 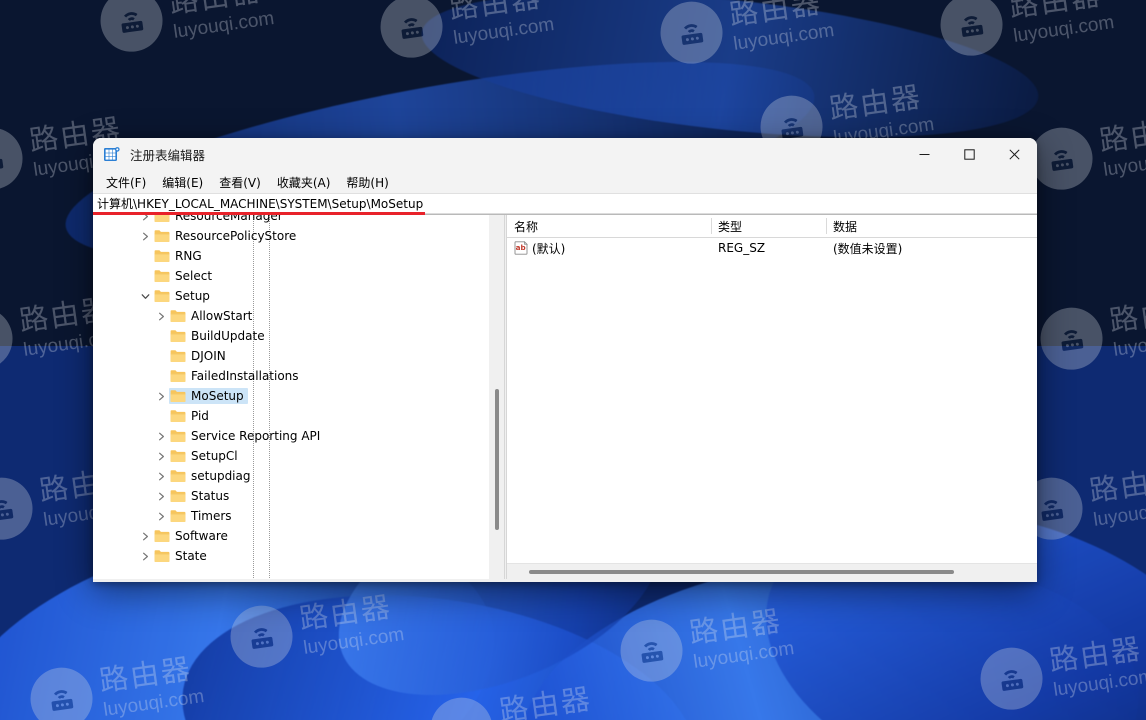 I want to click on tree-vertical-scrollbar, so click(x=496, y=397).